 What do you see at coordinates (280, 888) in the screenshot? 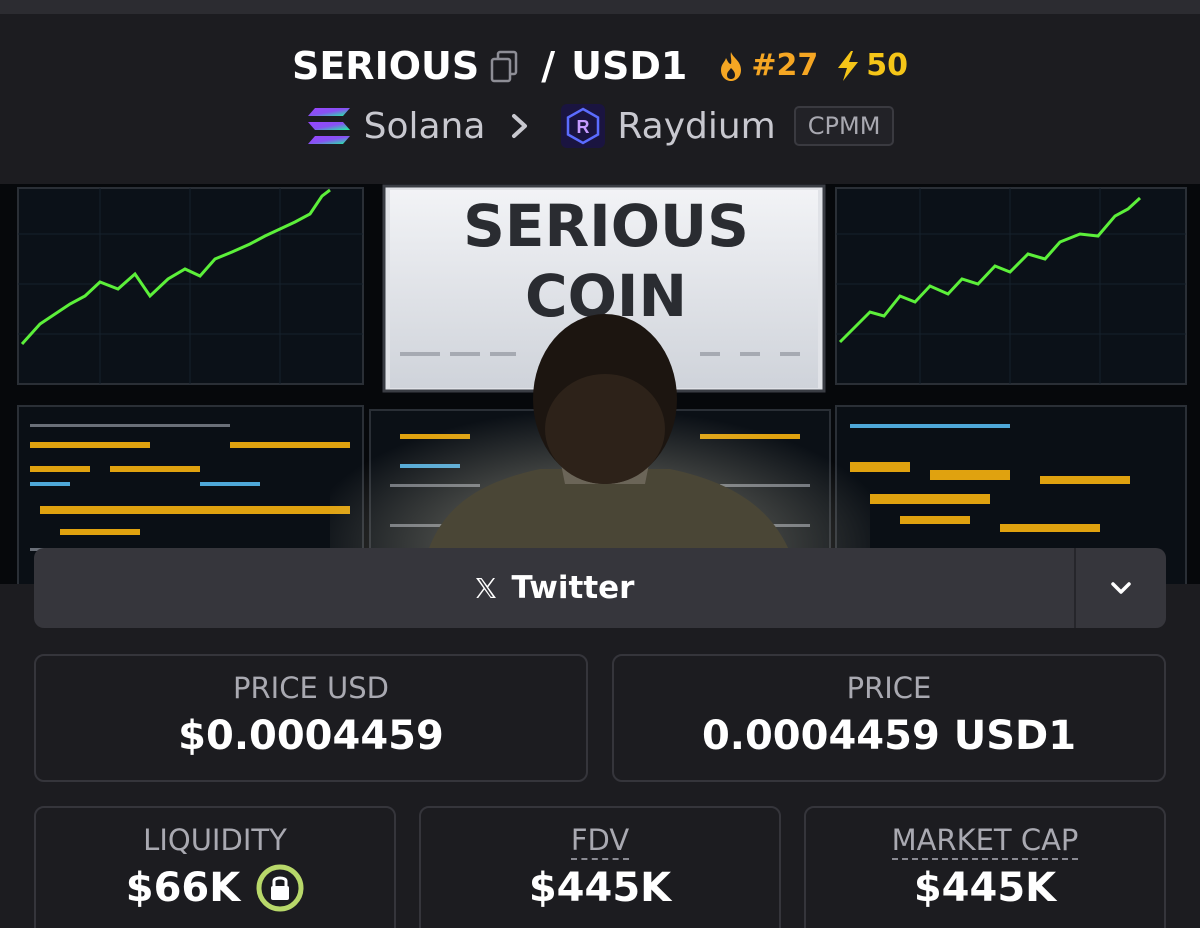
I see `lock-icon` at bounding box center [280, 888].